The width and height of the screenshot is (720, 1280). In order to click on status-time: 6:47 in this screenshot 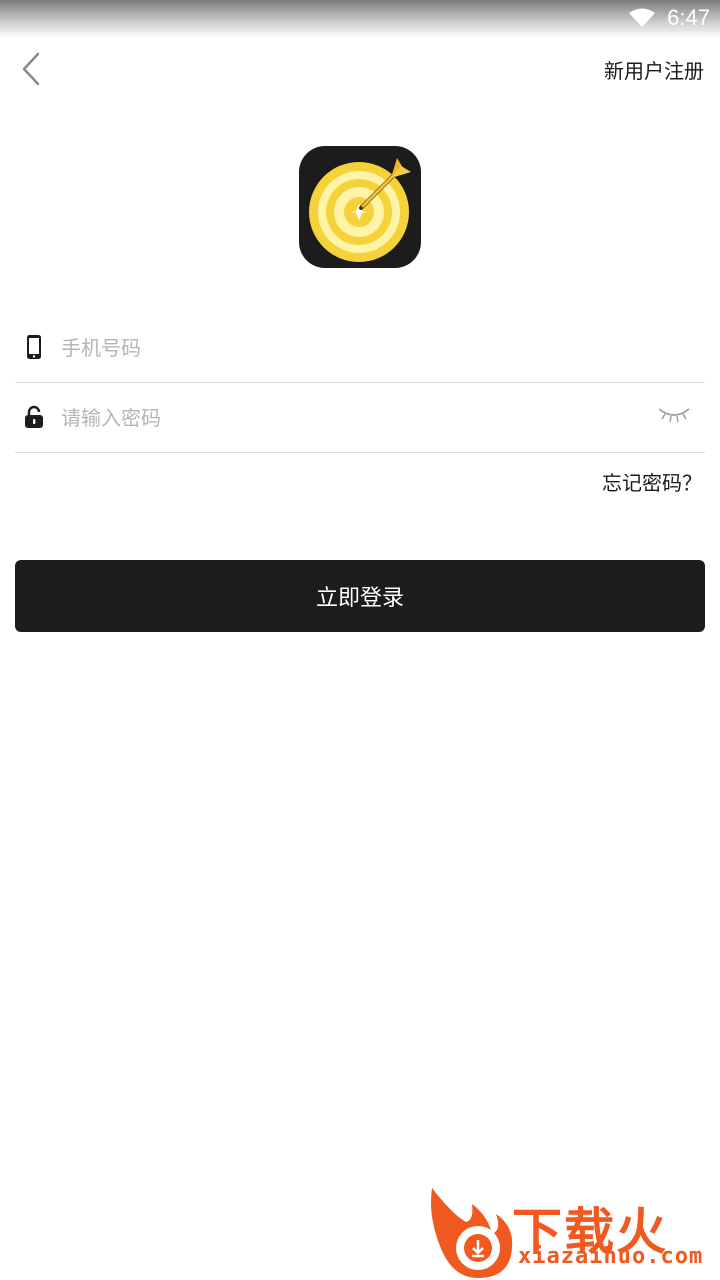, I will do `click(688, 17)`.